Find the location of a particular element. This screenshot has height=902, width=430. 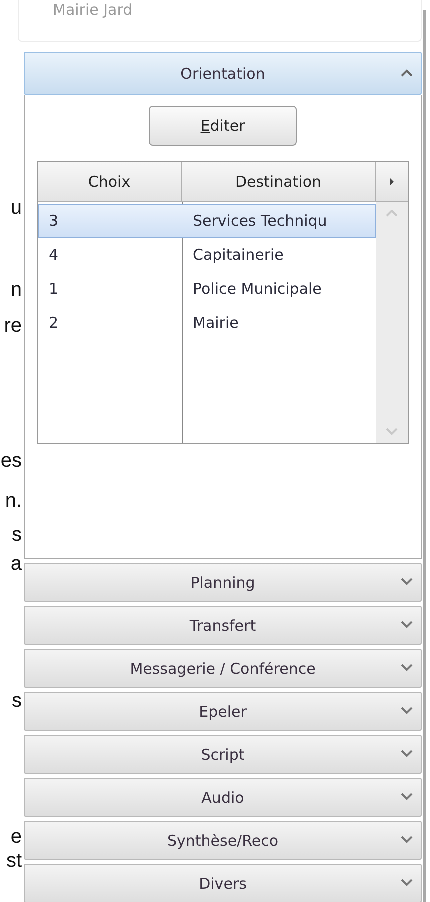

section-title: Divers is located at coordinates (223, 883).